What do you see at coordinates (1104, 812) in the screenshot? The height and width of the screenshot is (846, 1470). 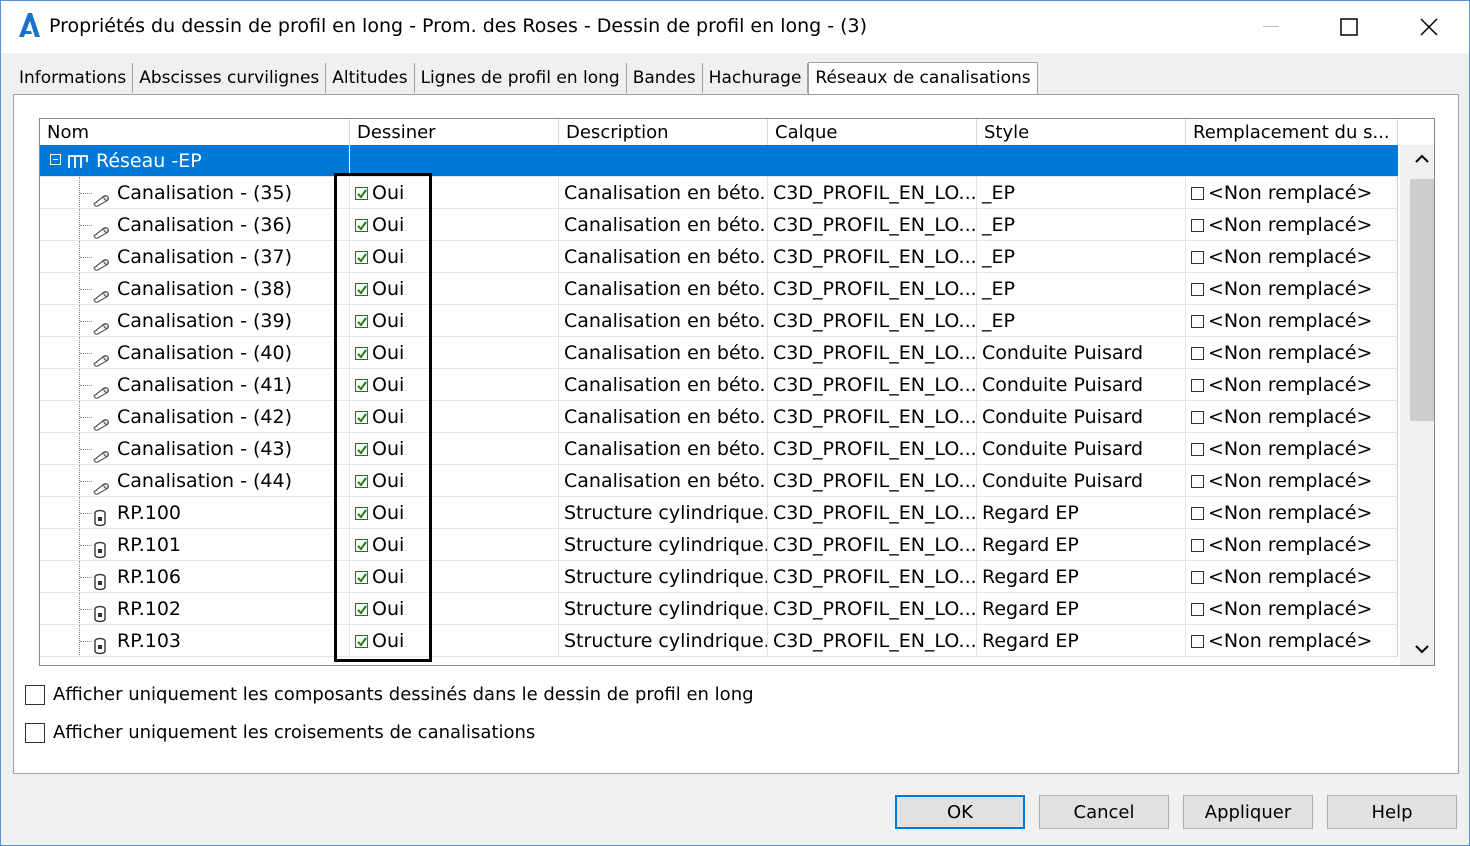 I see `cancel-button: Cancel` at bounding box center [1104, 812].